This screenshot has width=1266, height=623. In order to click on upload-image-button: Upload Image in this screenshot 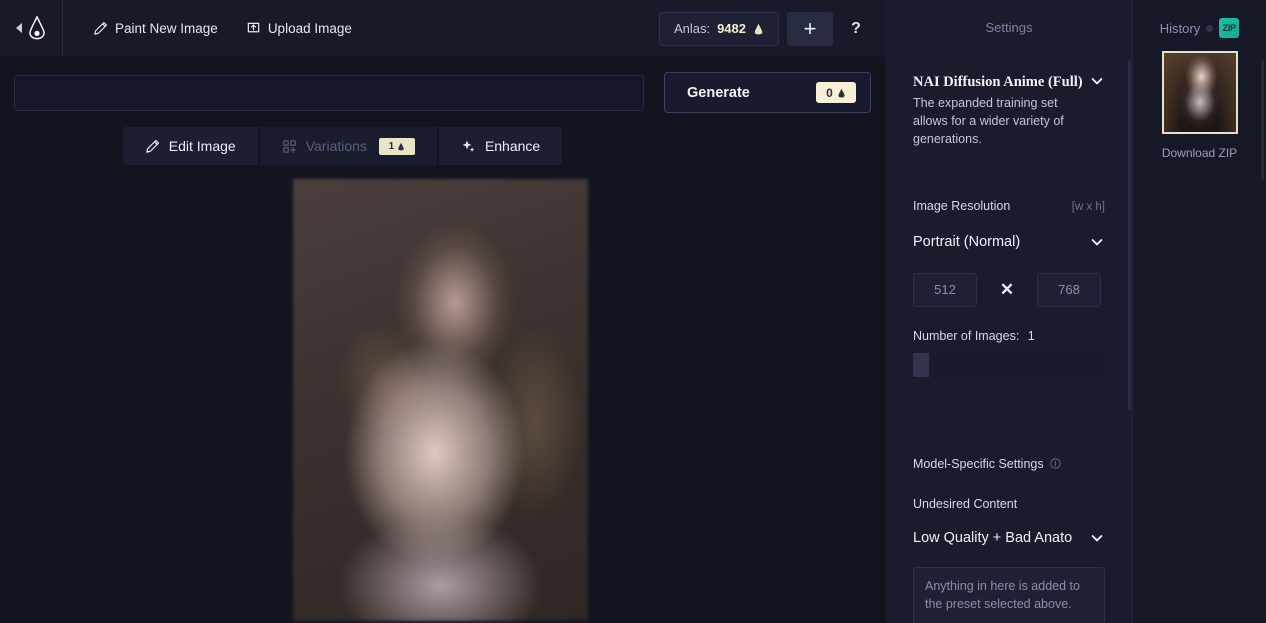, I will do `click(299, 28)`.